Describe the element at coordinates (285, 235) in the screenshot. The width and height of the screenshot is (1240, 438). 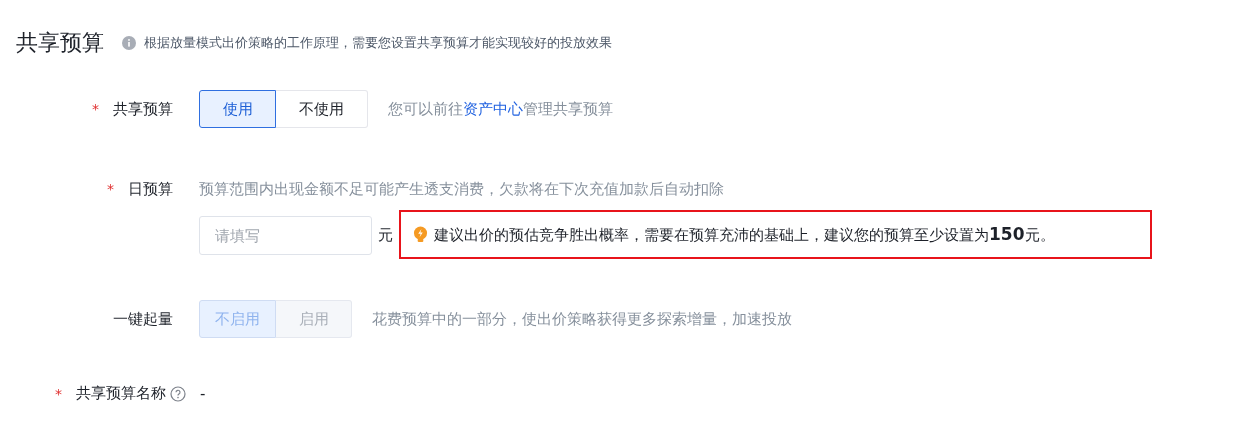
I see `budget-input: 请填写` at that location.